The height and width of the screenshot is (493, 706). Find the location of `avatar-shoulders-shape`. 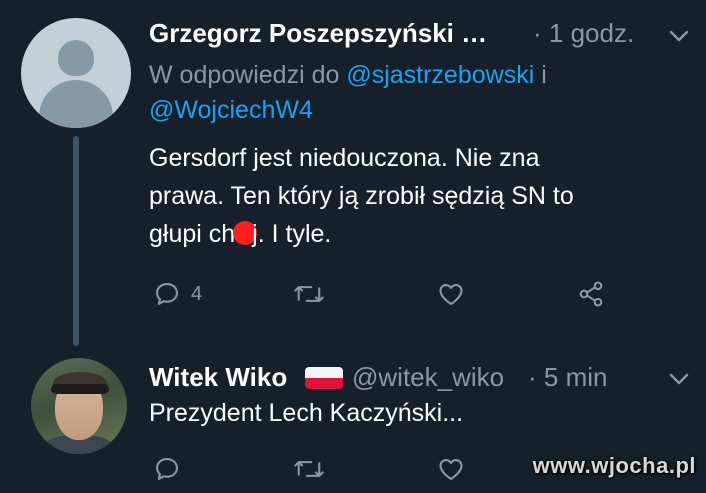

avatar-shoulders-shape is located at coordinates (76, 104).